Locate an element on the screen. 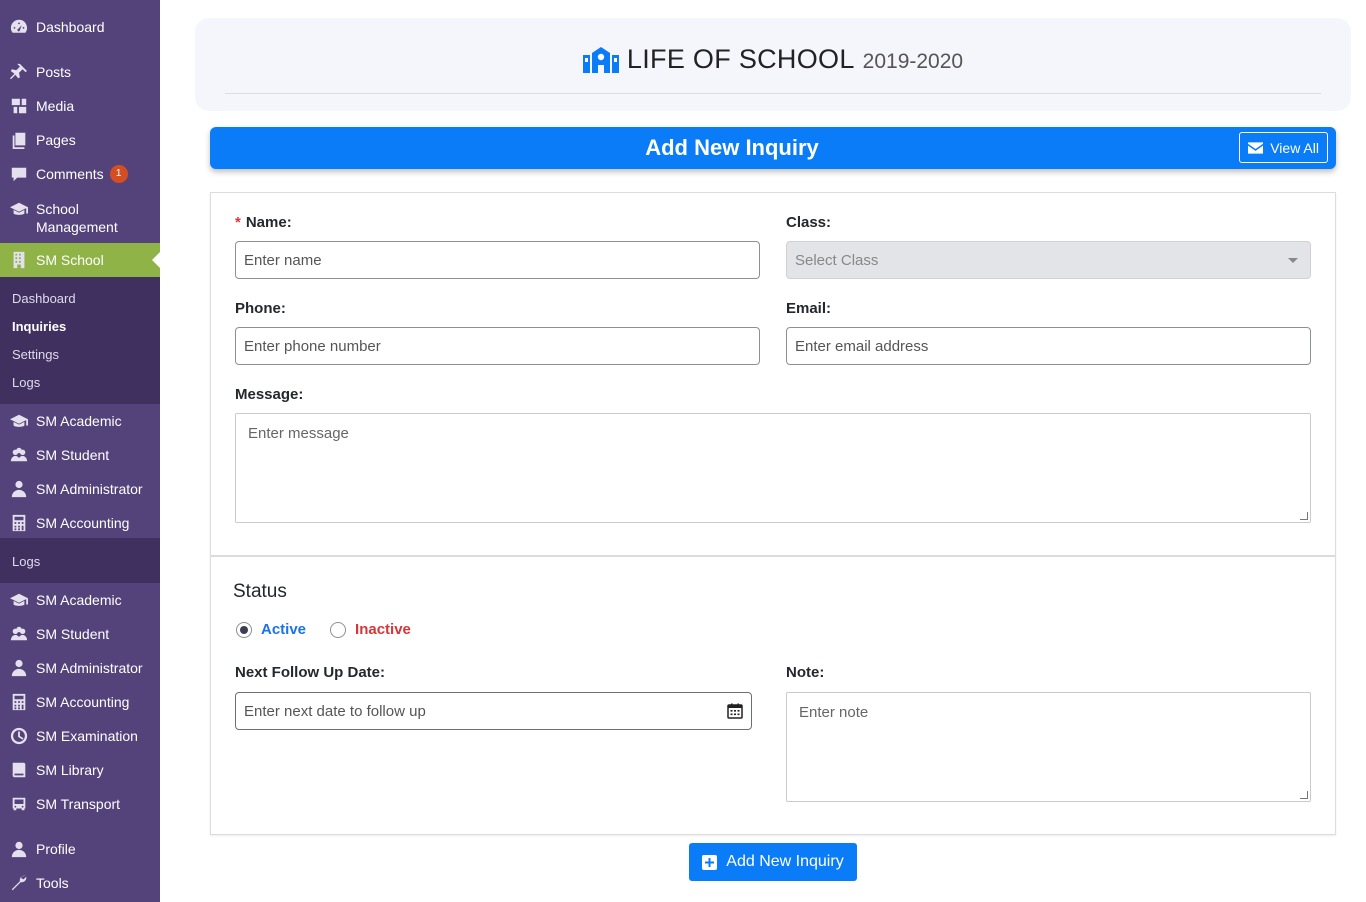 The width and height of the screenshot is (1366, 902). school-header-card: LIFE OF SCHOOL 2019-2020 is located at coordinates (773, 64).